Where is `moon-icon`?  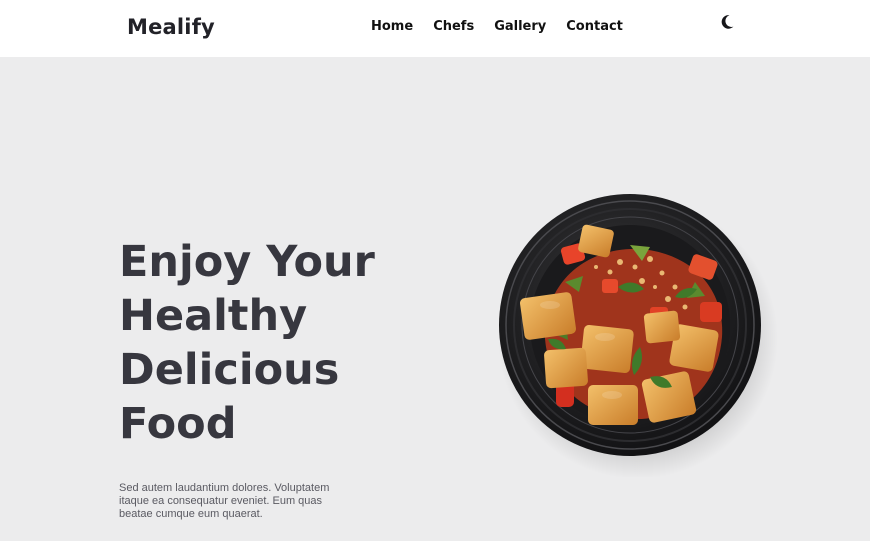
moon-icon is located at coordinates (727, 22).